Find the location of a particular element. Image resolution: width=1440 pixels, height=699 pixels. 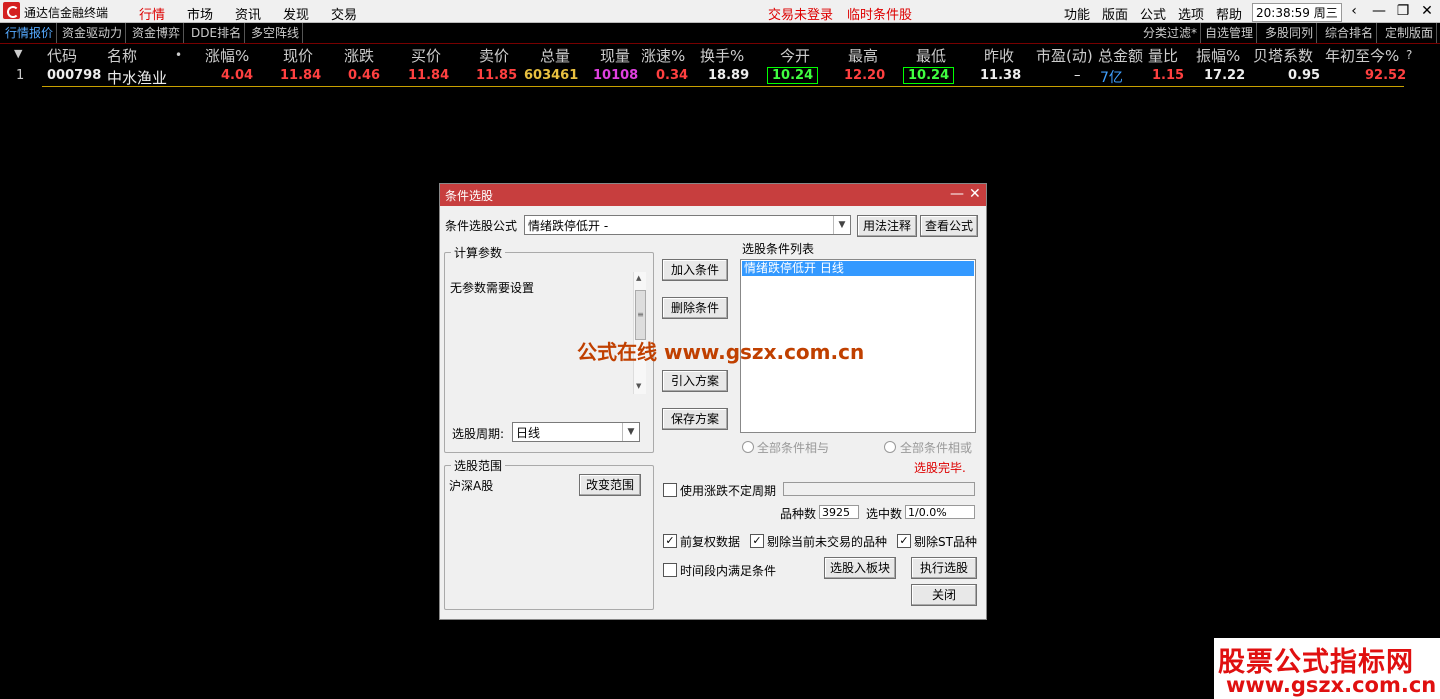

row-index: 1 is located at coordinates (20, 75).